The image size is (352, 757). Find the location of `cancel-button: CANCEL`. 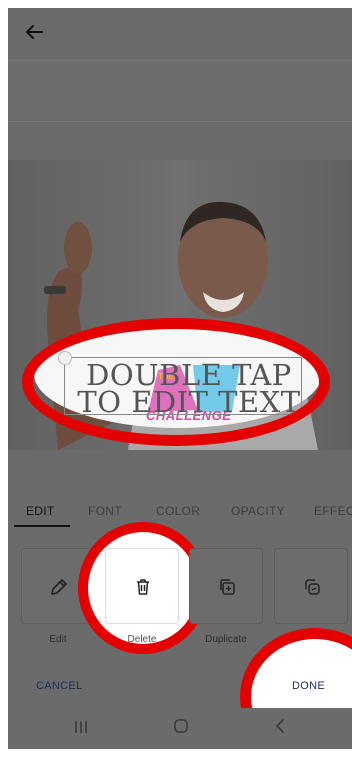

cancel-button: CANCEL is located at coordinates (59, 686).